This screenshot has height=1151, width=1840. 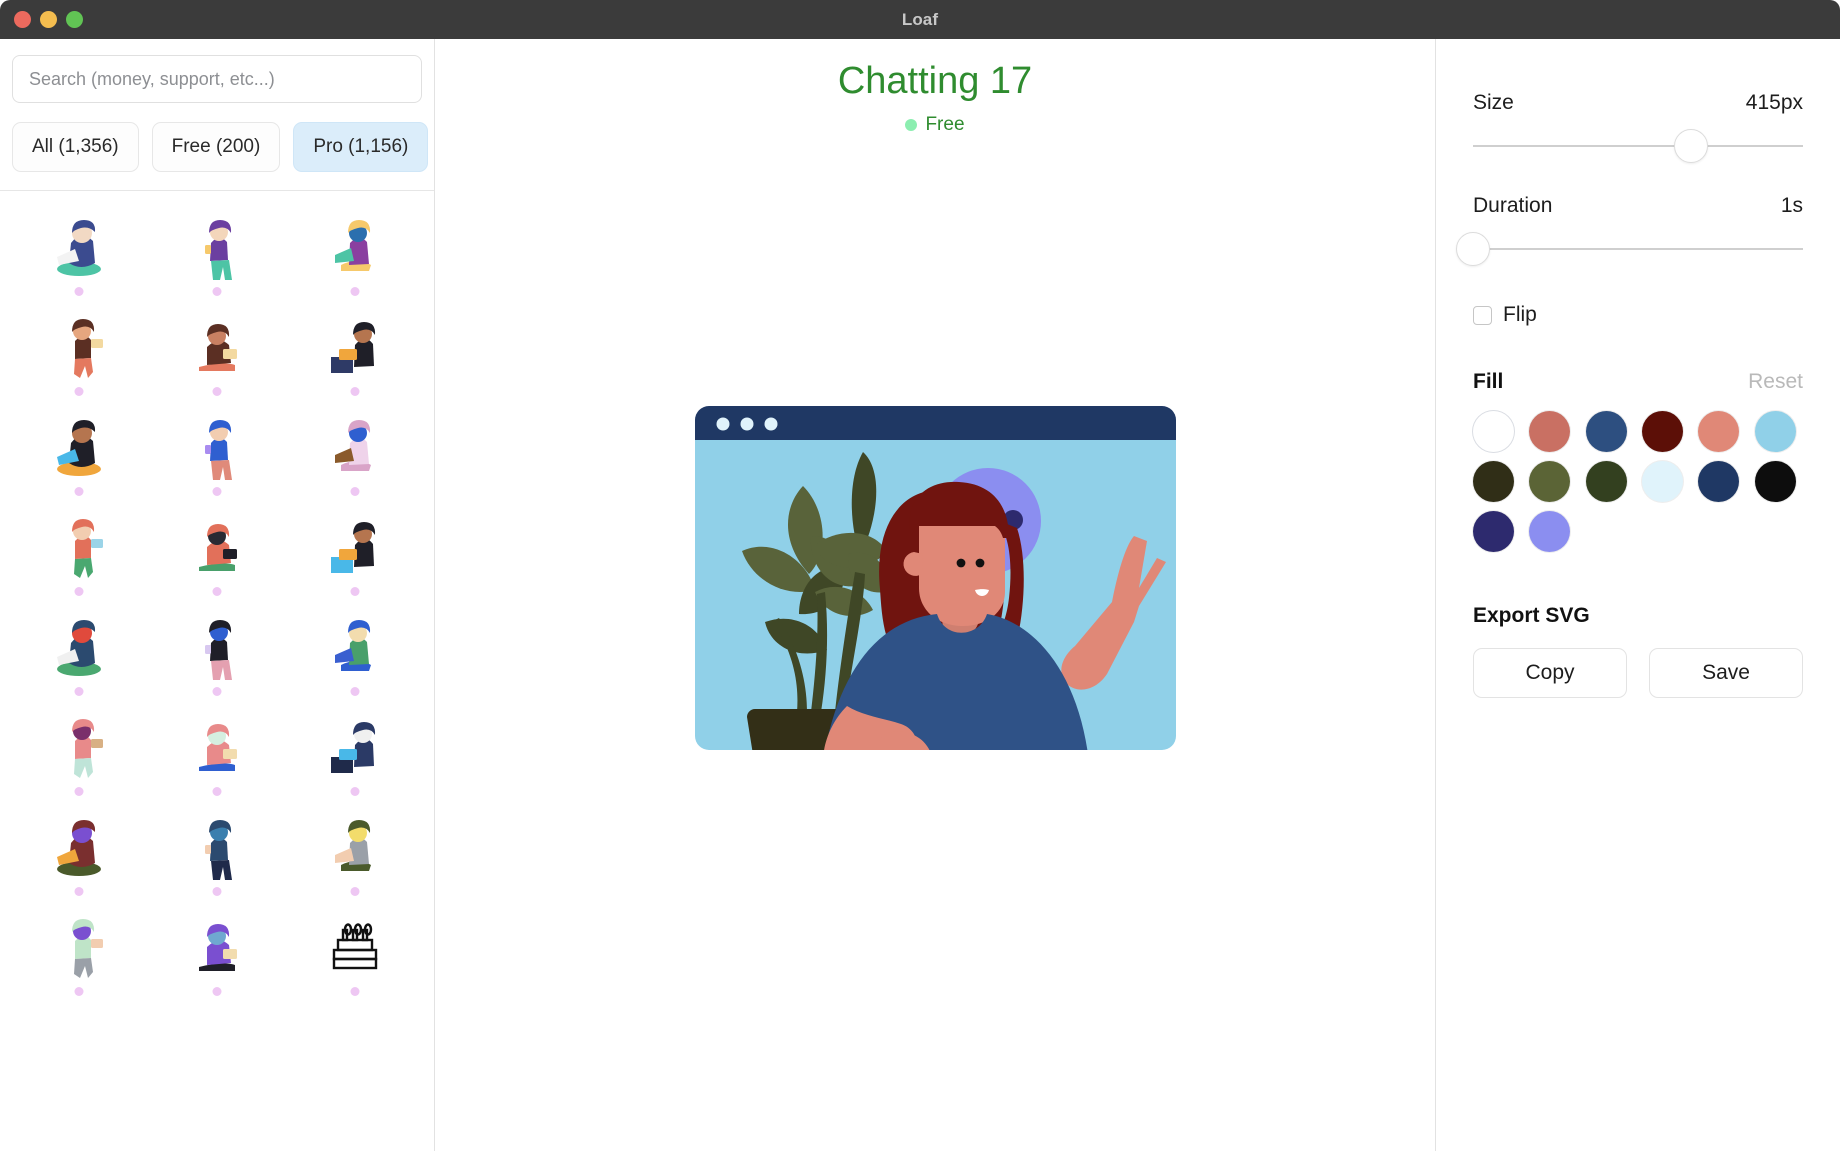 I want to click on fill-swatch-dark-maroon, so click(x=1662, y=431).